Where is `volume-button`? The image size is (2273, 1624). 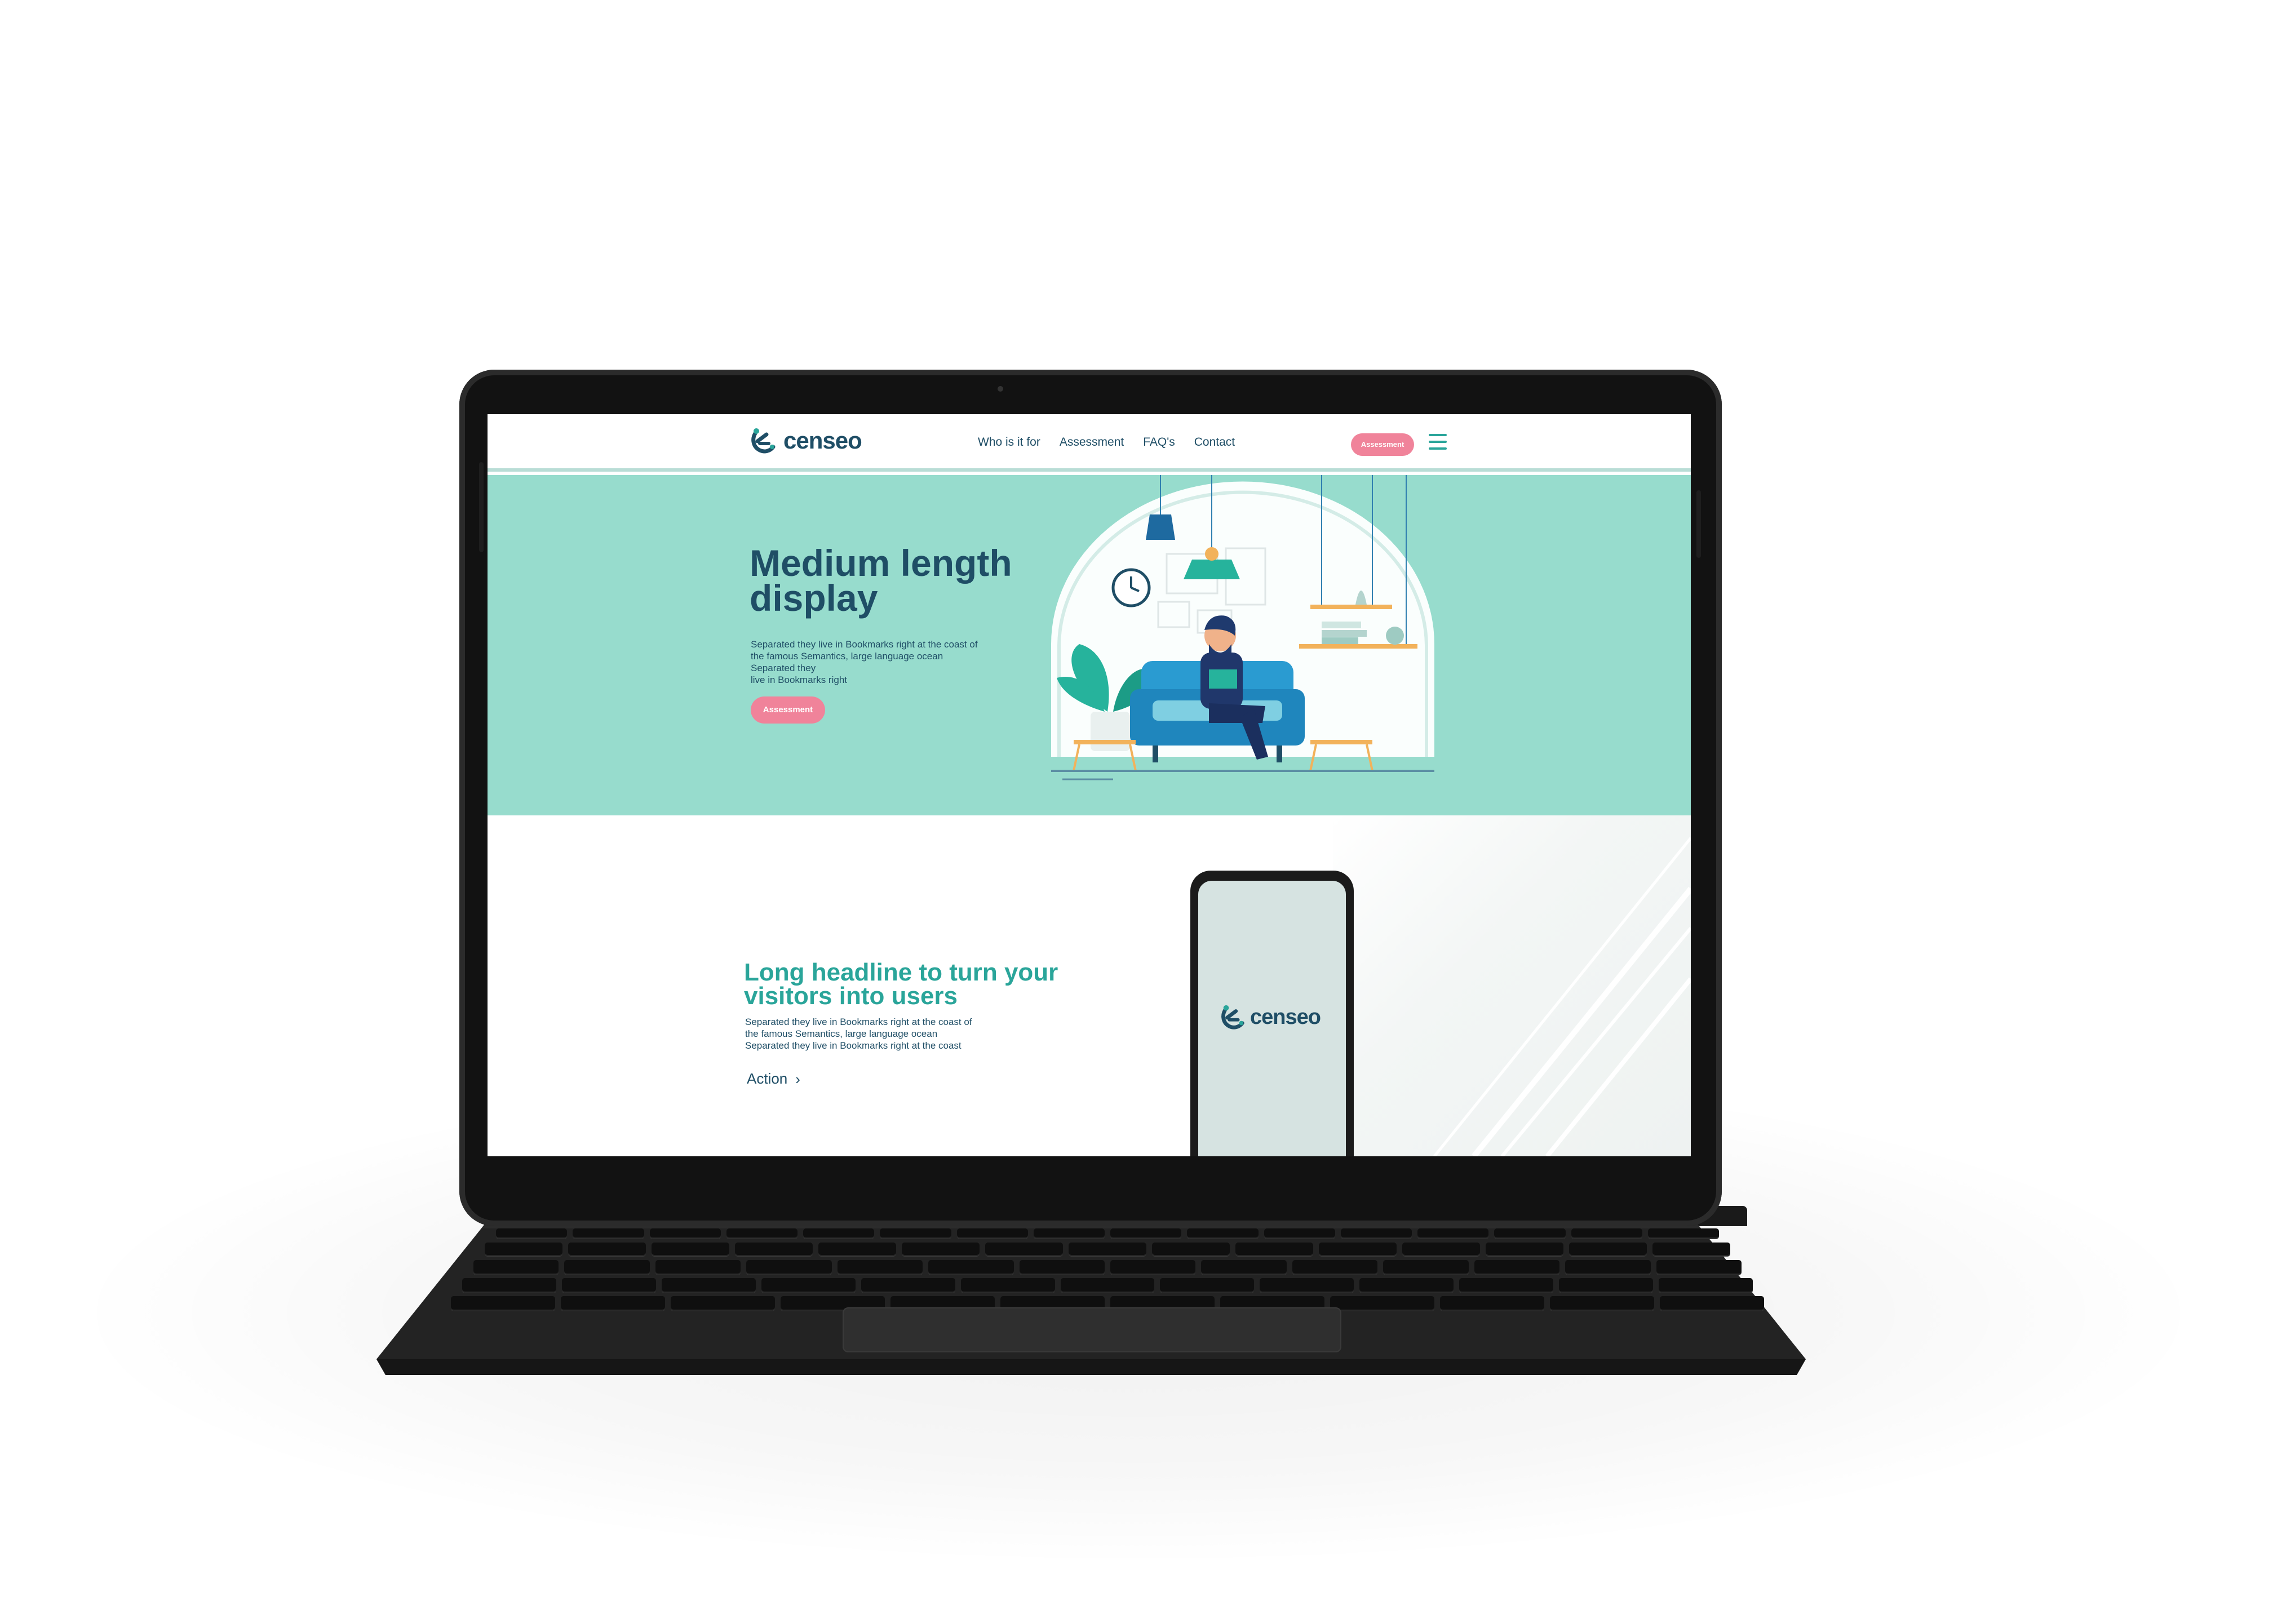 volume-button is located at coordinates (481, 507).